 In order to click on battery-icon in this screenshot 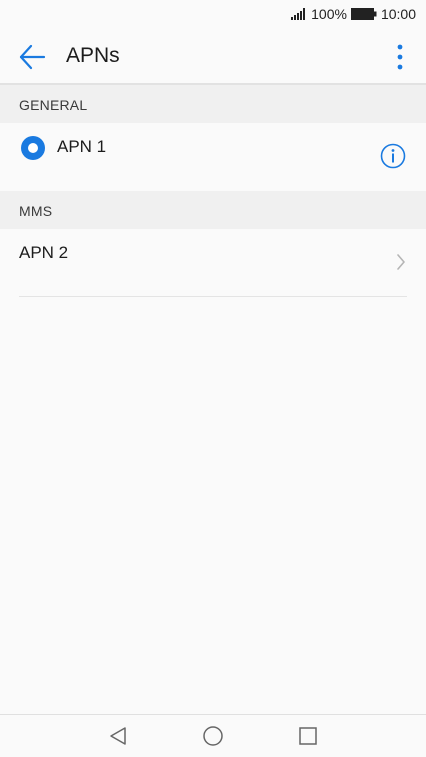, I will do `click(363, 14)`.